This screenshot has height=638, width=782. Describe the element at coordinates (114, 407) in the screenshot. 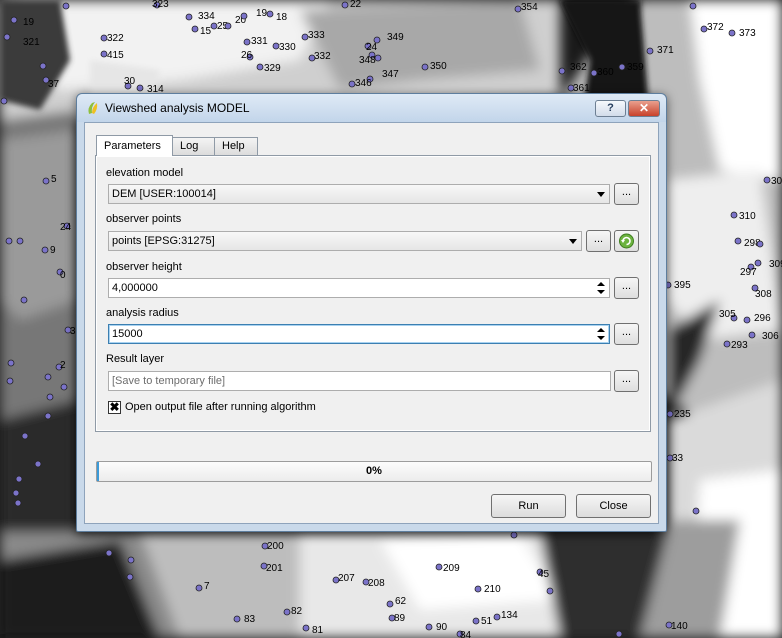

I see `open-output-checkbox: ✖` at that location.